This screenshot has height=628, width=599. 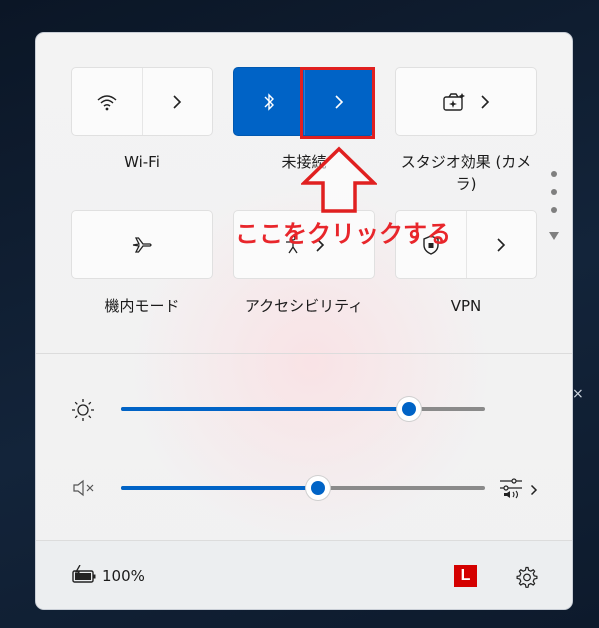 What do you see at coordinates (408, 409) in the screenshot?
I see `brightness-slider-thumb` at bounding box center [408, 409].